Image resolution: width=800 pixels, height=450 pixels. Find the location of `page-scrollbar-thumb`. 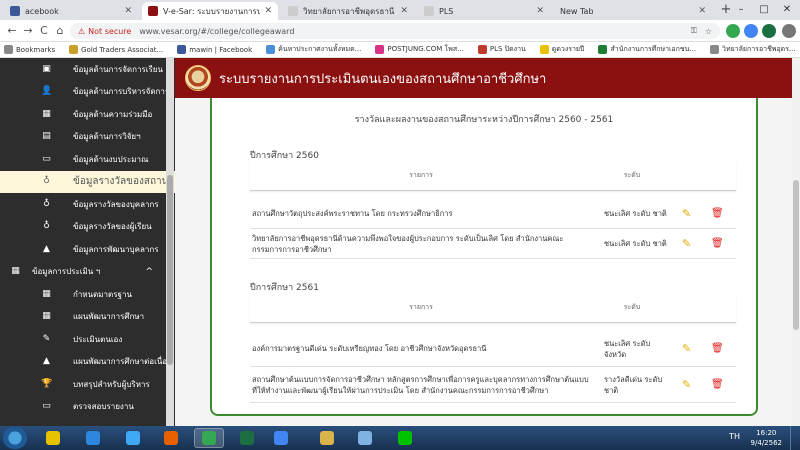

page-scrollbar-thumb is located at coordinates (796, 255).